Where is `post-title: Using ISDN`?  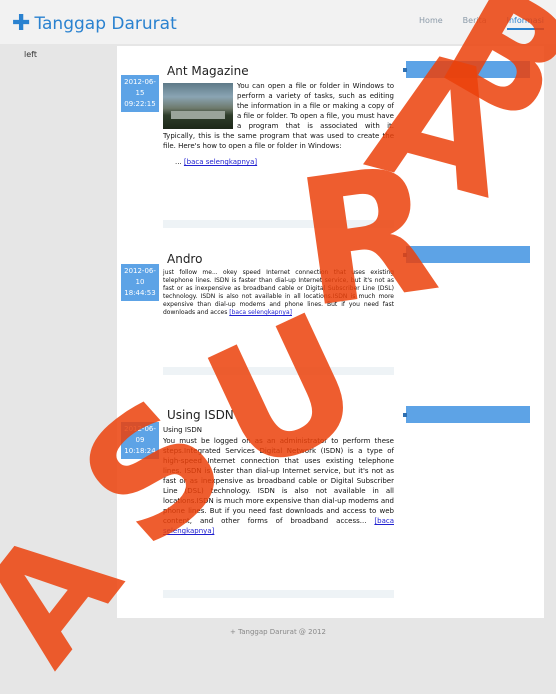 post-title: Using ISDN is located at coordinates (280, 415).